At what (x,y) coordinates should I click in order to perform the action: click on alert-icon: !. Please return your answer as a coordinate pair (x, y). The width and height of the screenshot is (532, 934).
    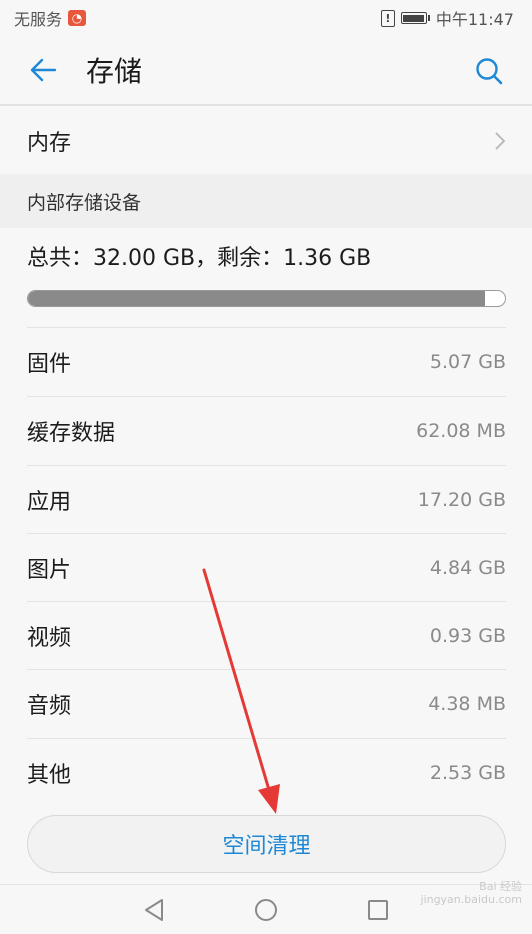
    Looking at the image, I should click on (387, 18).